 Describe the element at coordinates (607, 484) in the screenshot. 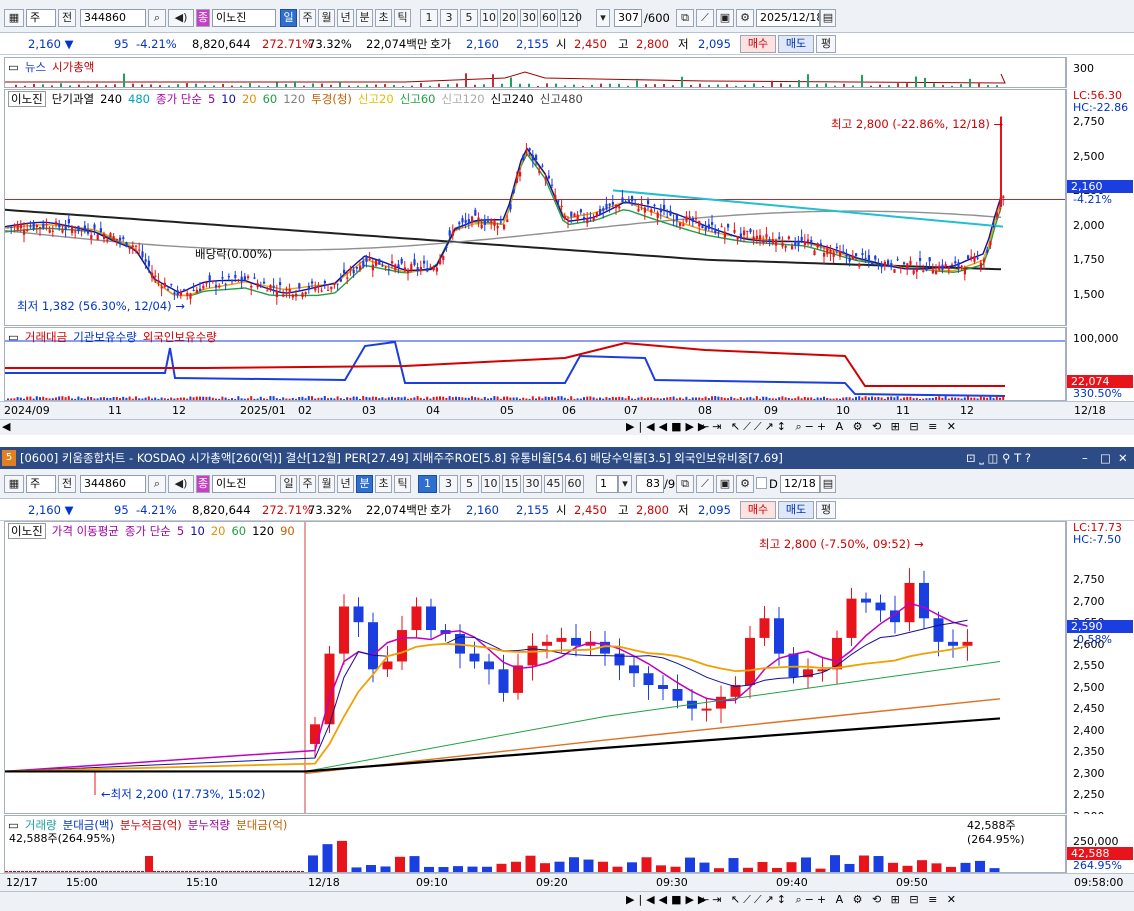

I see `unit-input: 1` at that location.